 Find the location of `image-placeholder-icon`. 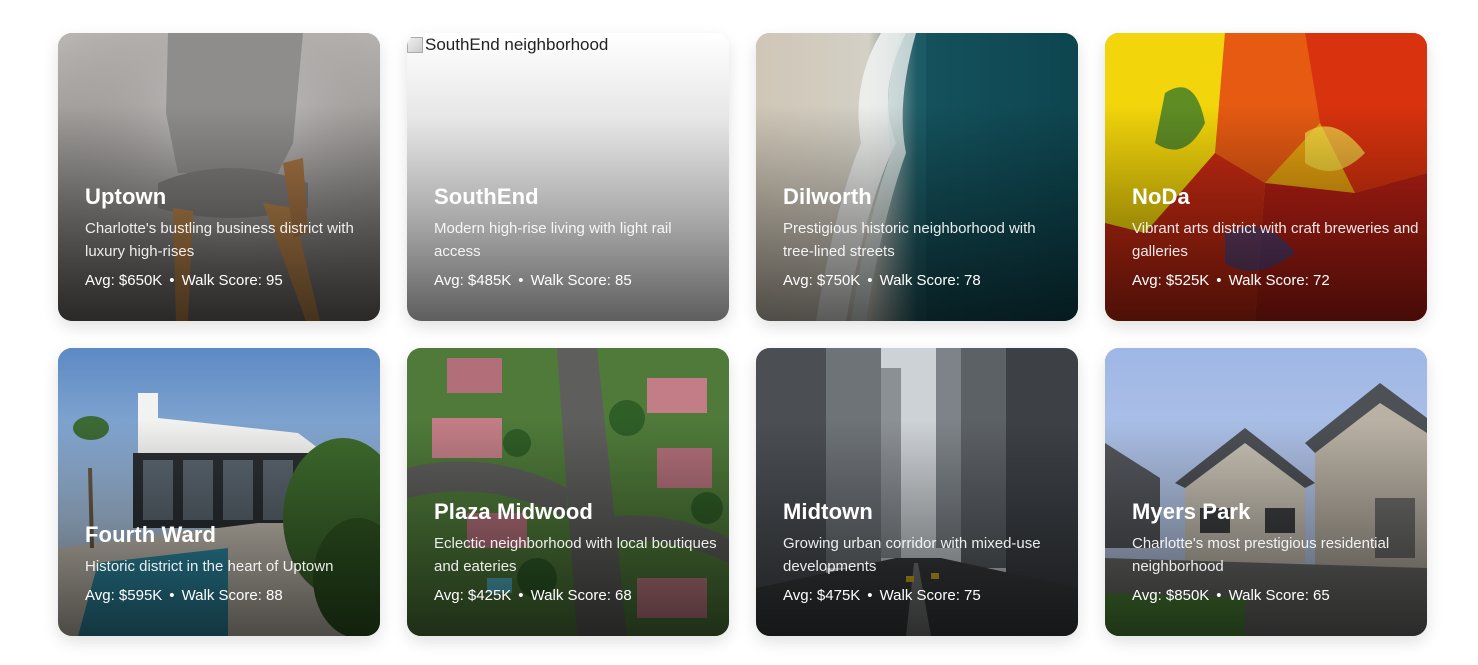

image-placeholder-icon is located at coordinates (415, 45).